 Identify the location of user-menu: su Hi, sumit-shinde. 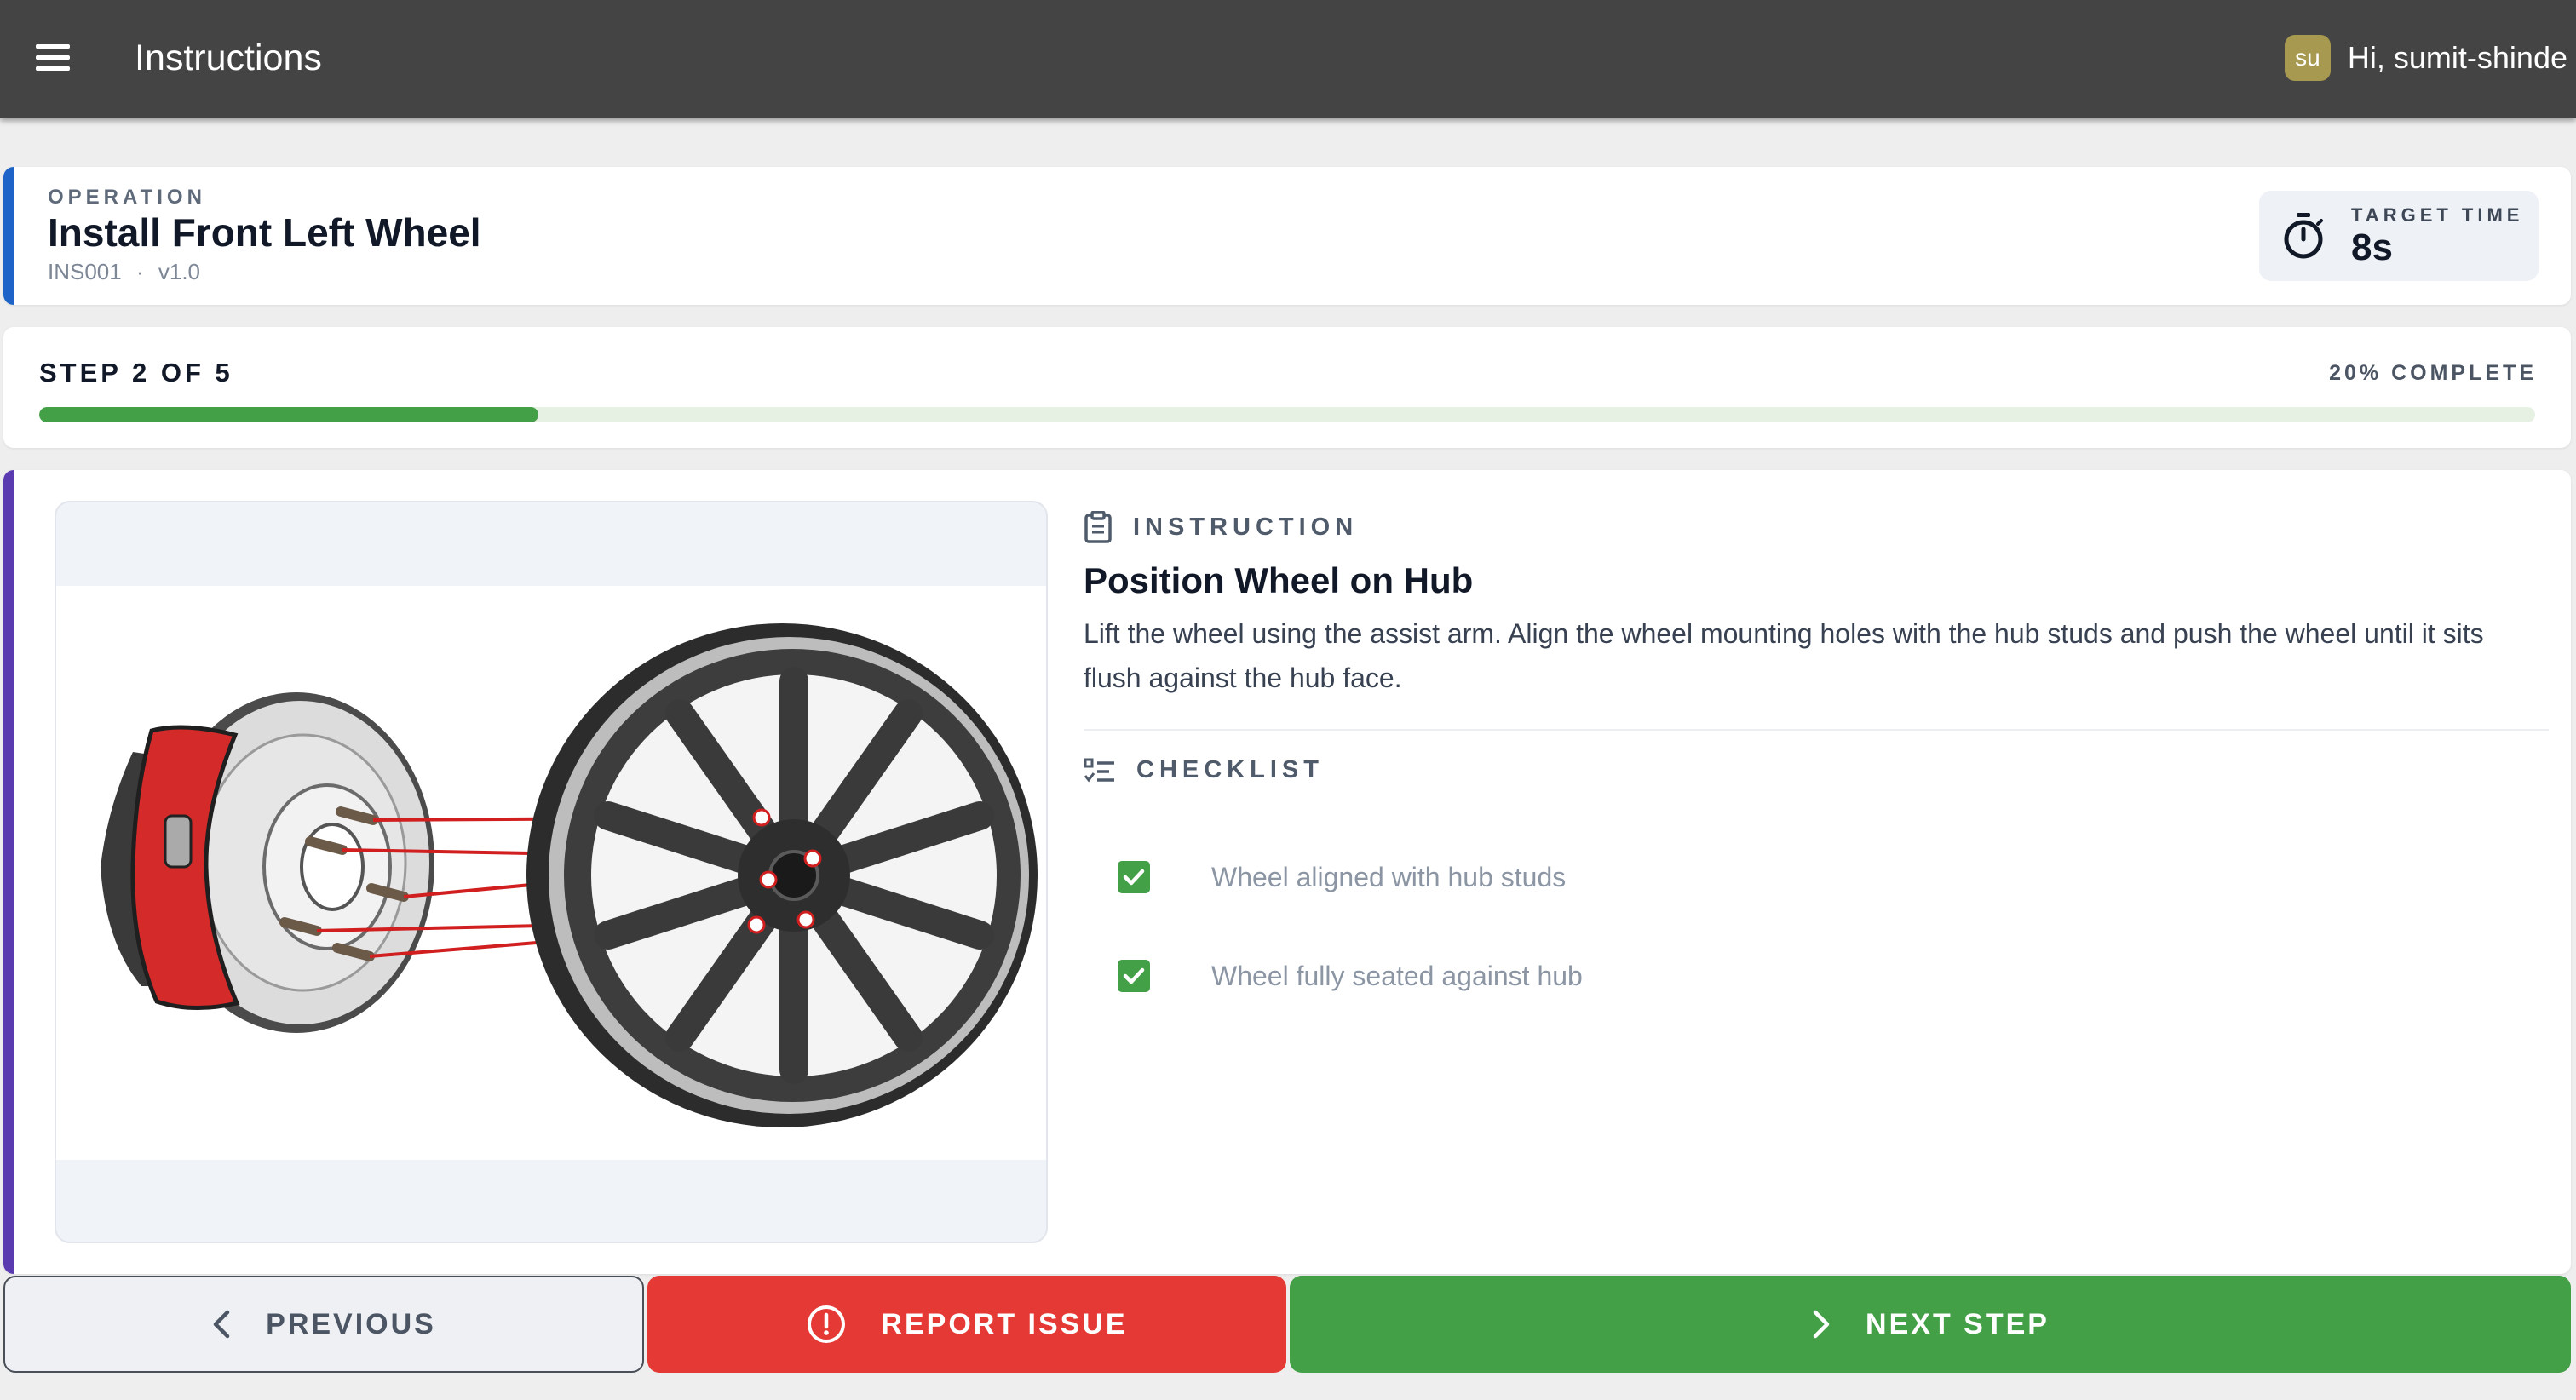
(2425, 58).